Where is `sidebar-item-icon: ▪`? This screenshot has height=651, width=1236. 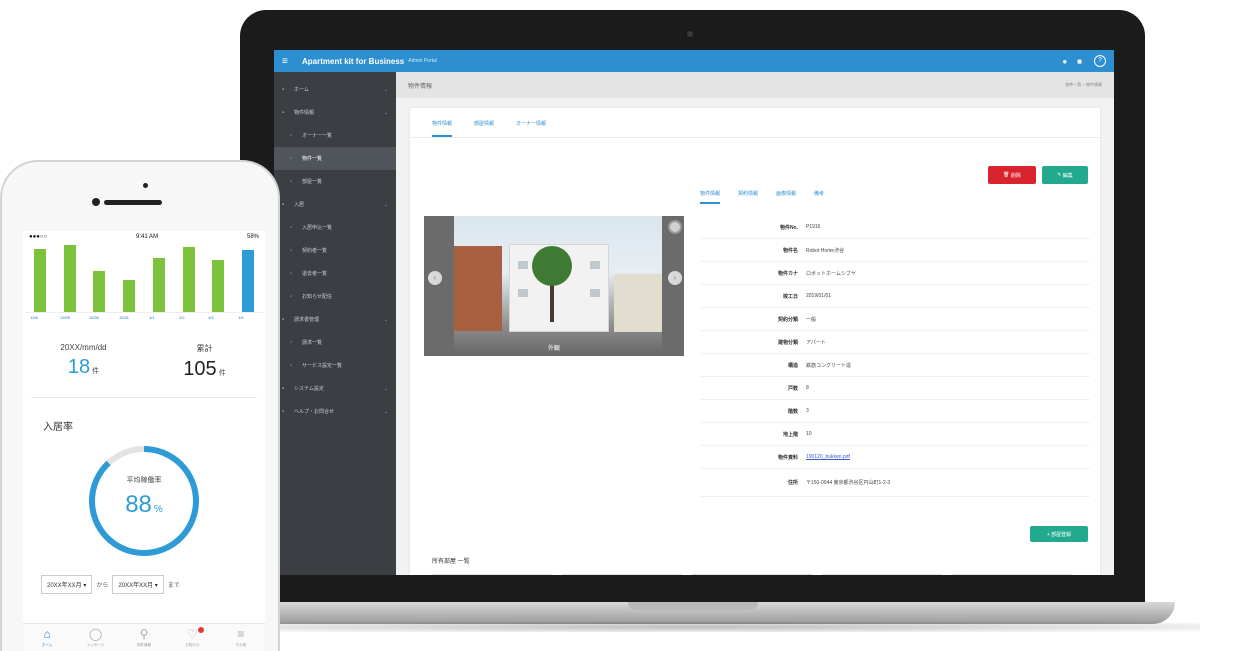
sidebar-item-icon: ▪ is located at coordinates (283, 89).